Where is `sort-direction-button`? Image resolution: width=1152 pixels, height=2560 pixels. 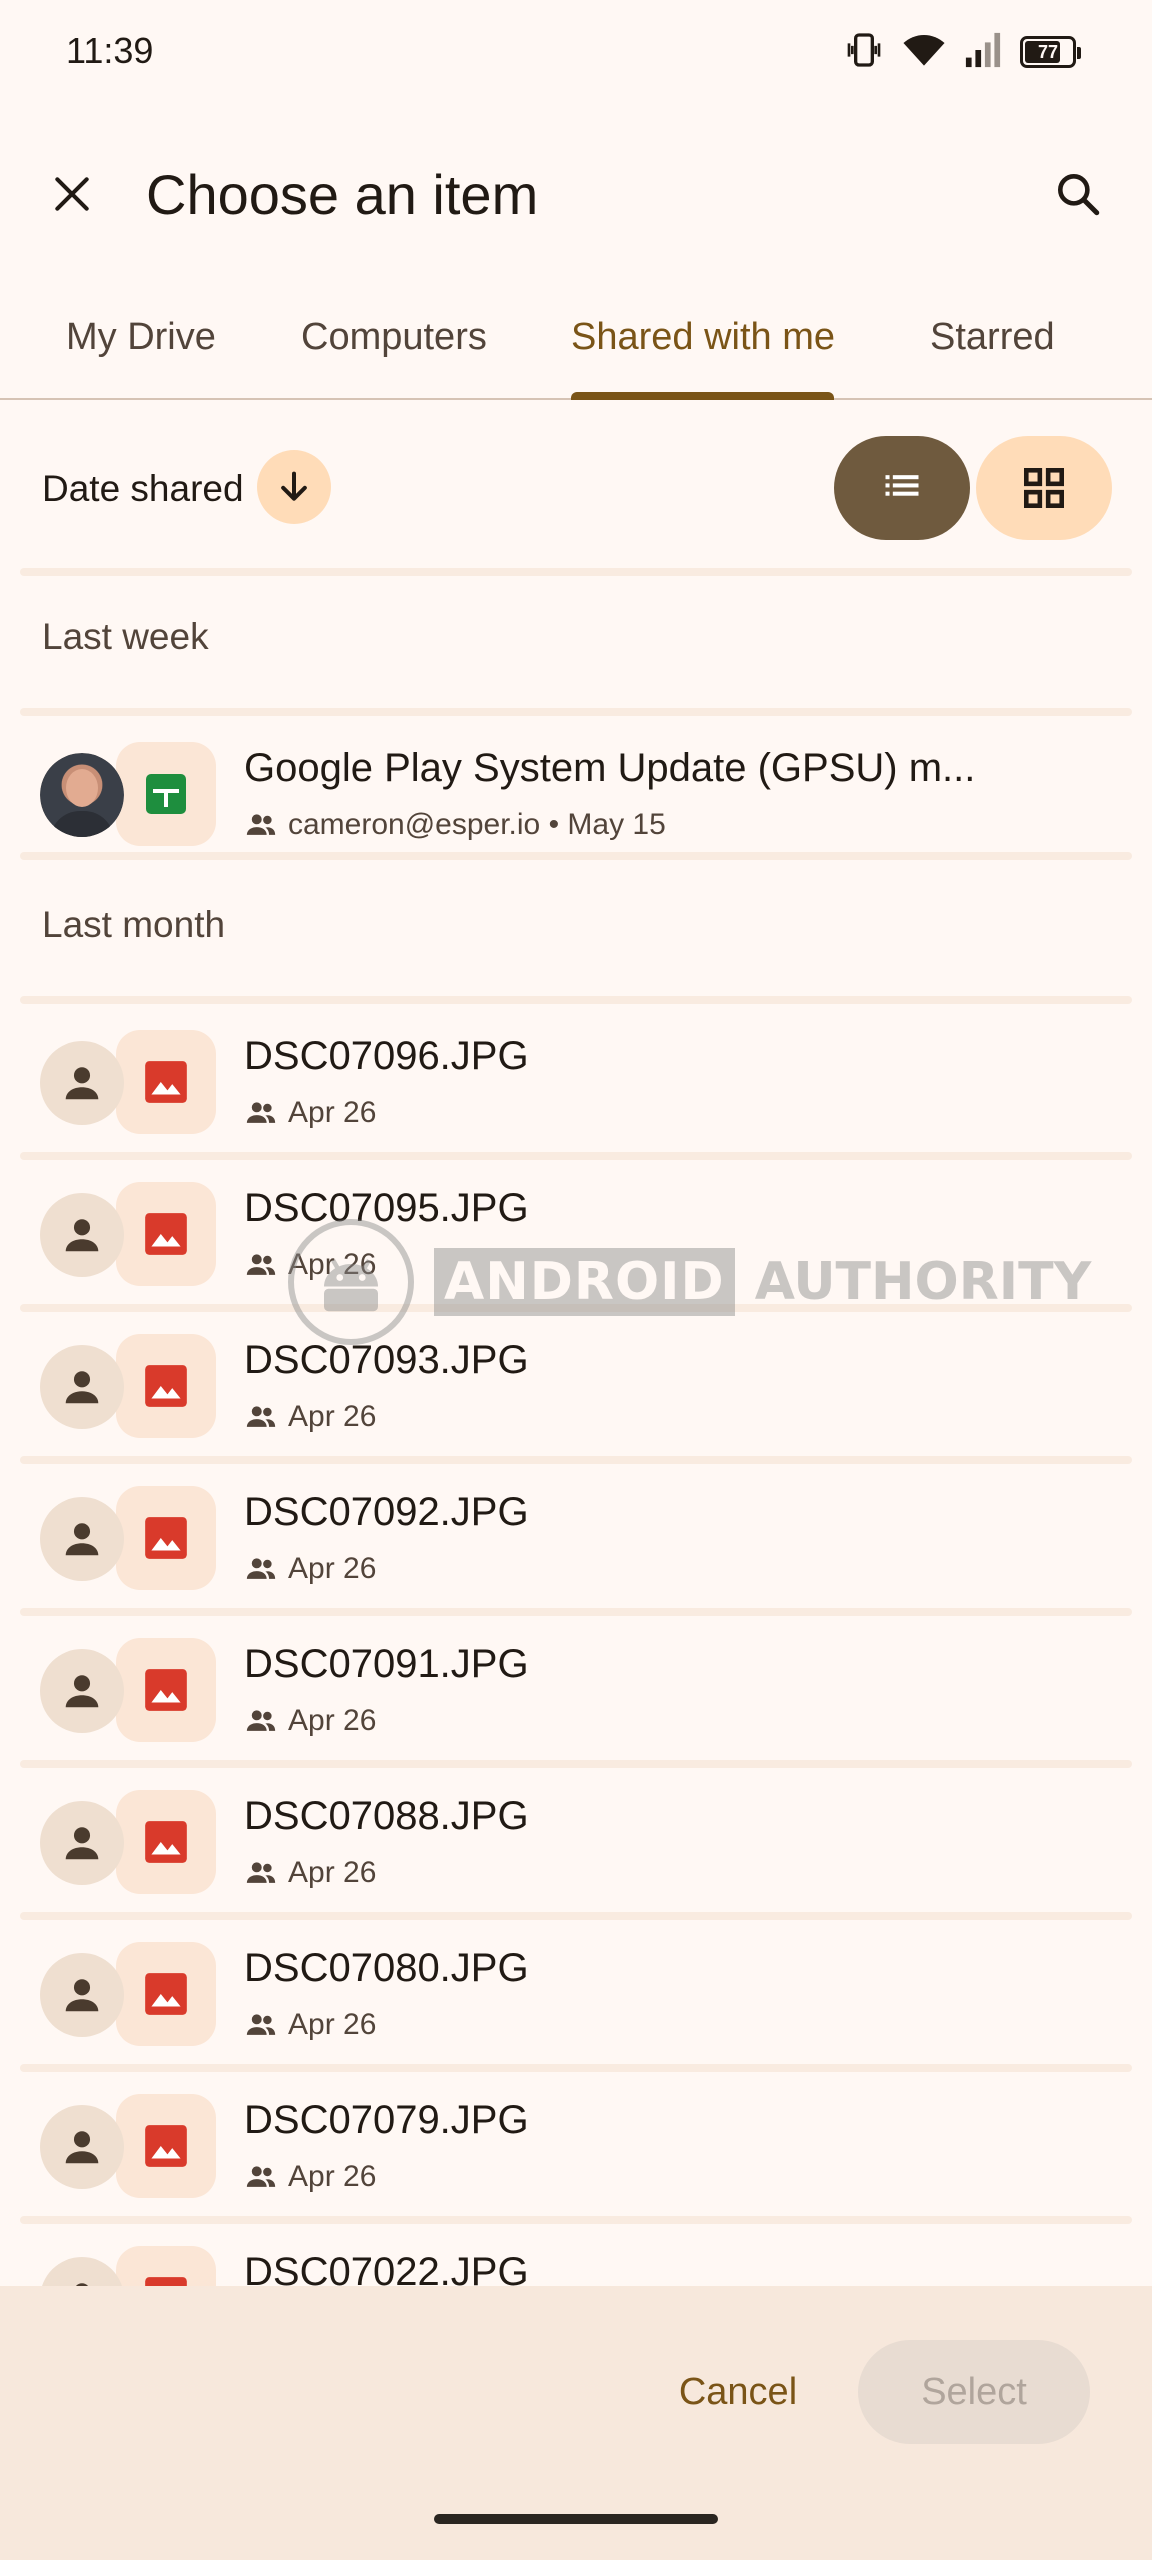 sort-direction-button is located at coordinates (294, 487).